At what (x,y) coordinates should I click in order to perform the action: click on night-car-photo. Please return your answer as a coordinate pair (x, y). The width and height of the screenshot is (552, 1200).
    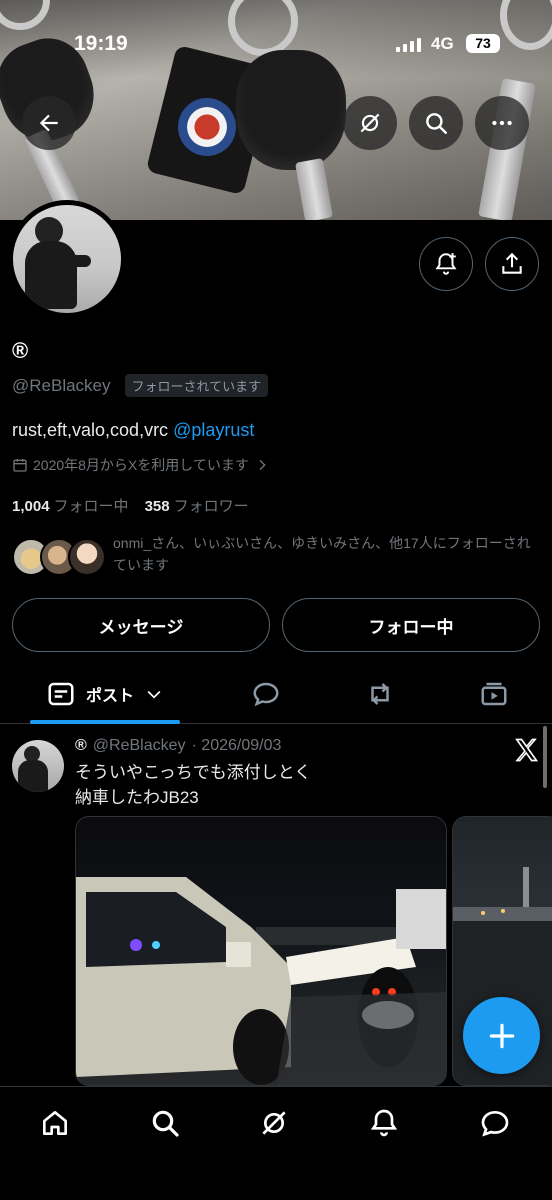
    Looking at the image, I should click on (261, 981).